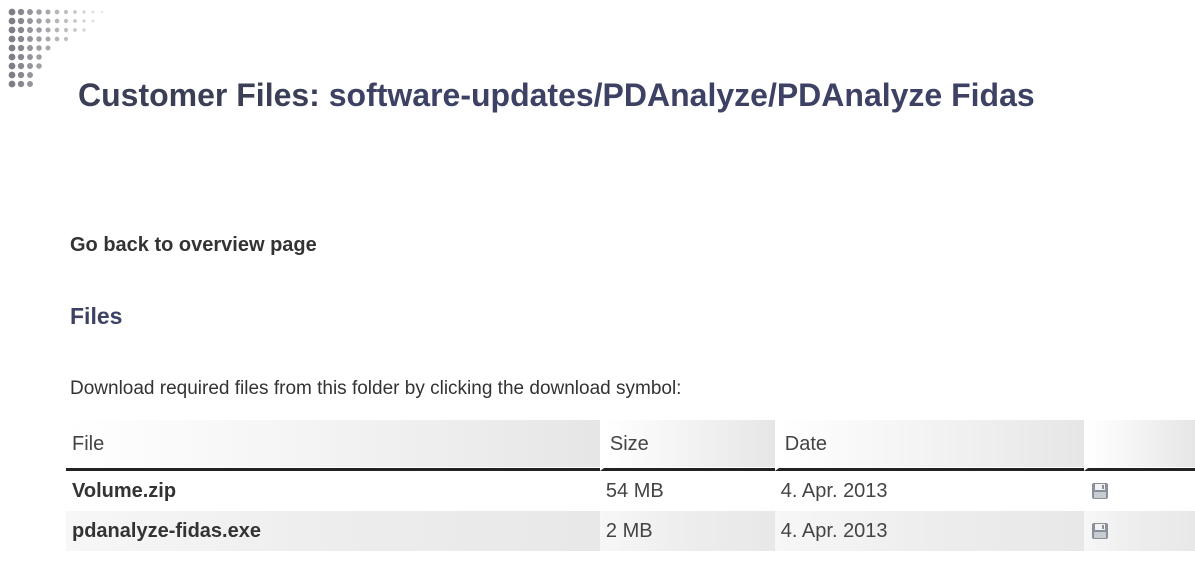 This screenshot has width=1195, height=572. I want to click on file-name: Volume.zip, so click(333, 491).